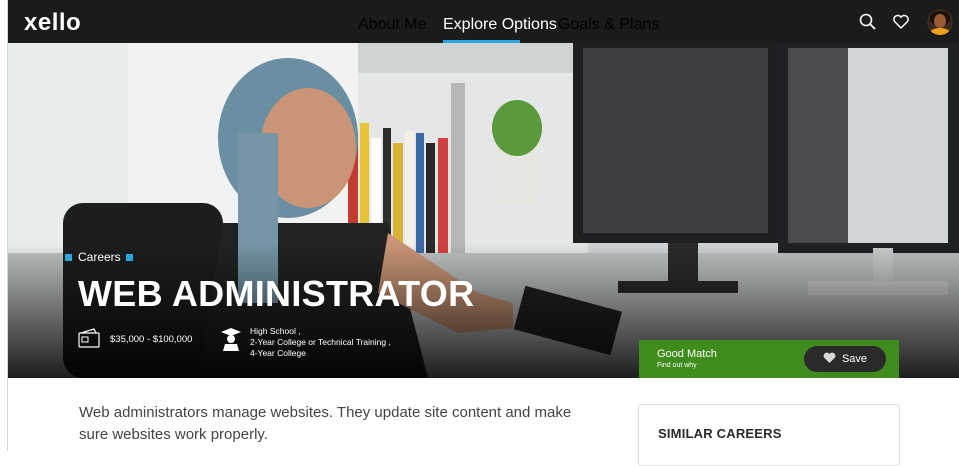 The image size is (959, 466). What do you see at coordinates (275, 331) in the screenshot?
I see `education-level: High School ,` at bounding box center [275, 331].